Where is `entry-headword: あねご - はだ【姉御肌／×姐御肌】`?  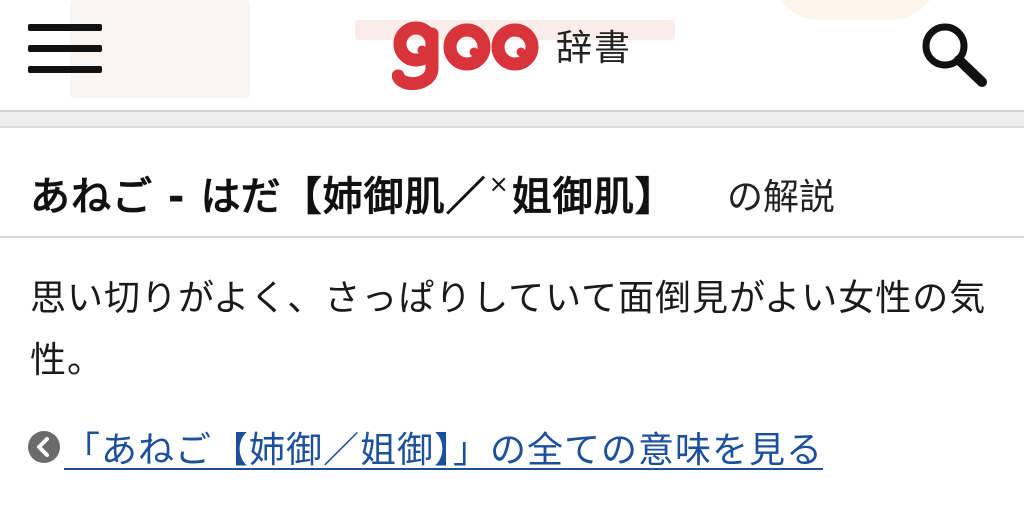 entry-headword: あねご - はだ【姉御肌／×姐御肌】 is located at coordinates (353, 193).